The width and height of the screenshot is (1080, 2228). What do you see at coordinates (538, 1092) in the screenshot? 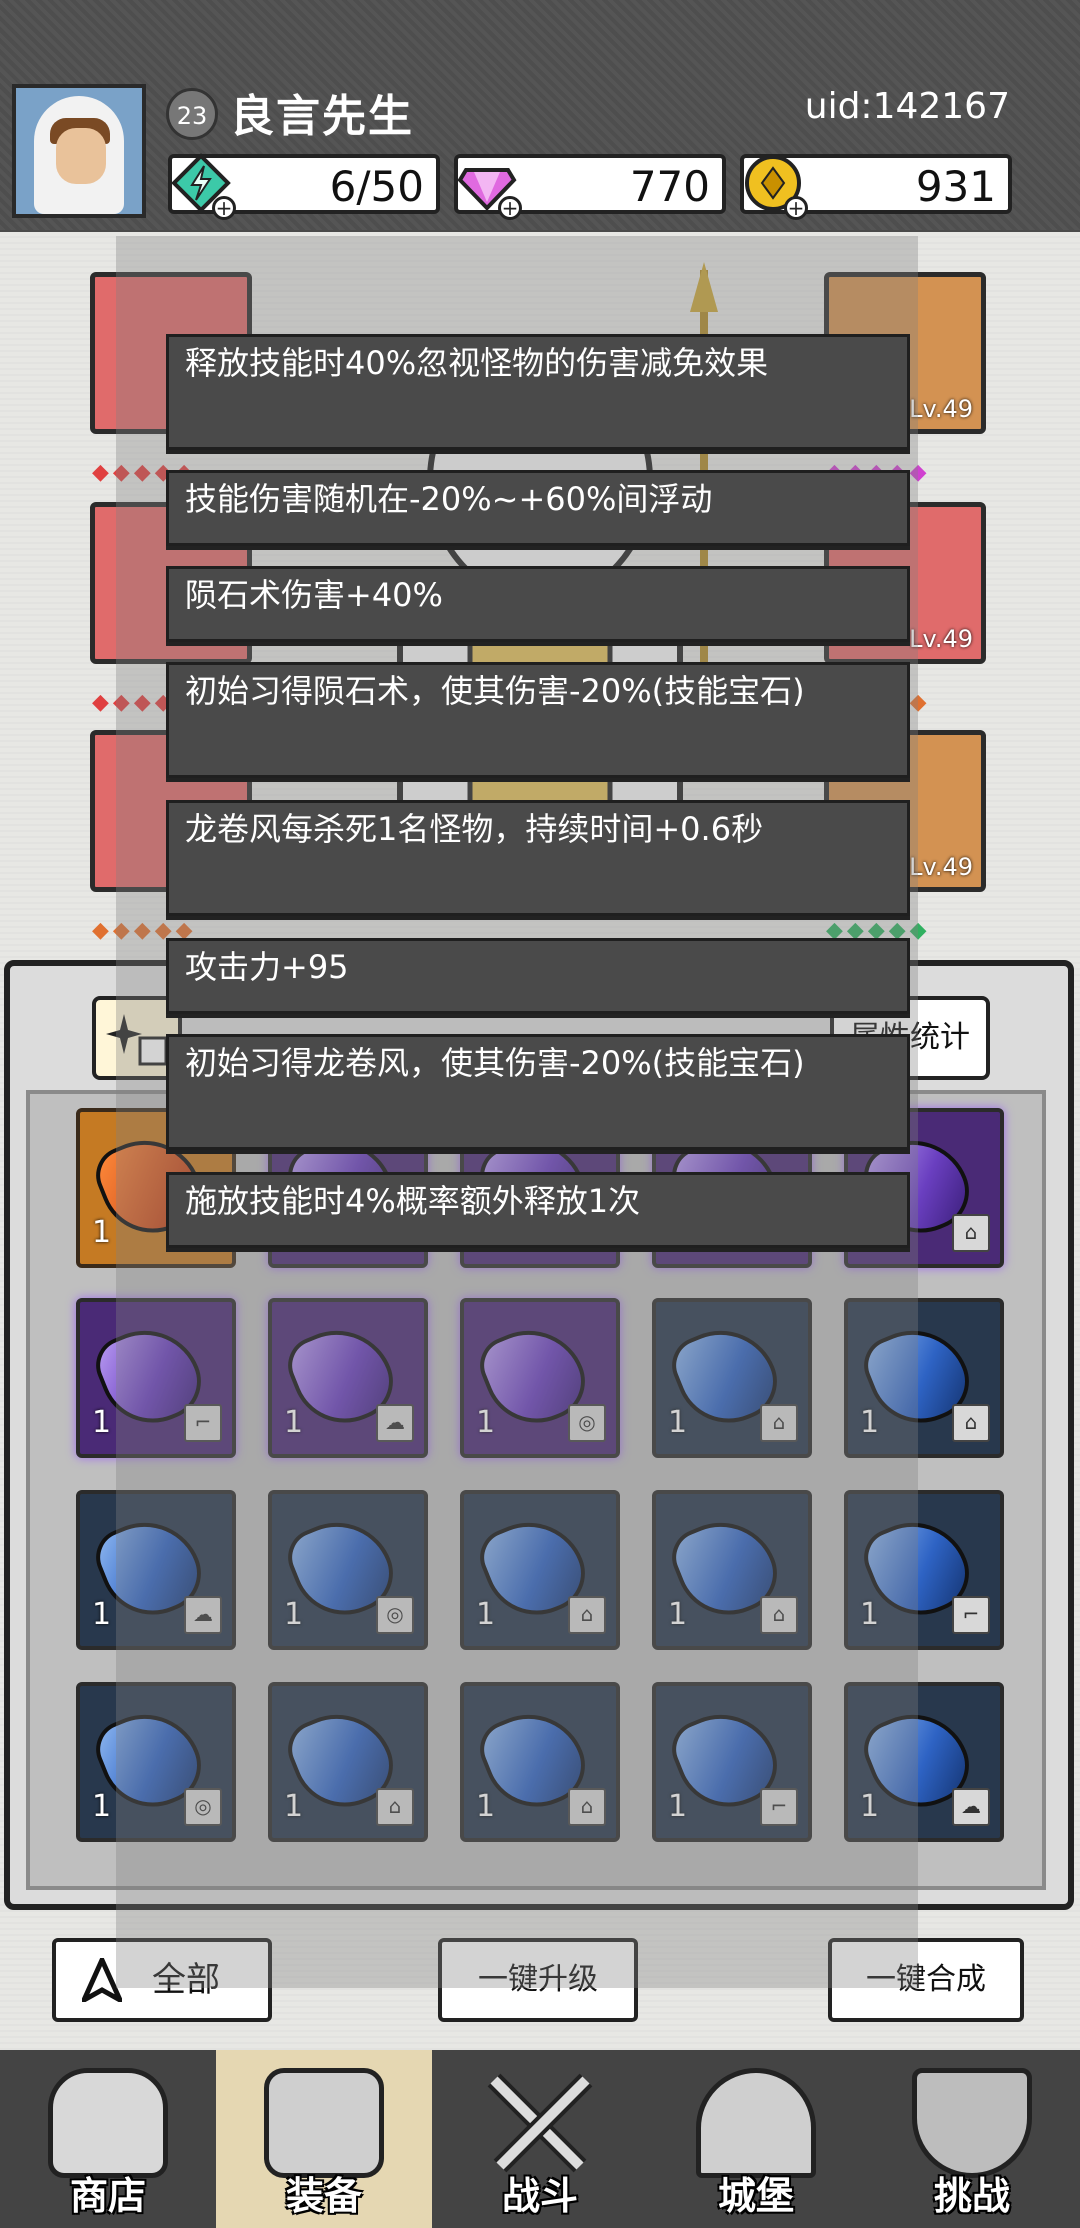
I see `tooltip-line: 初始习得龙卷风，使其伤害-20%(技能宝石)` at bounding box center [538, 1092].